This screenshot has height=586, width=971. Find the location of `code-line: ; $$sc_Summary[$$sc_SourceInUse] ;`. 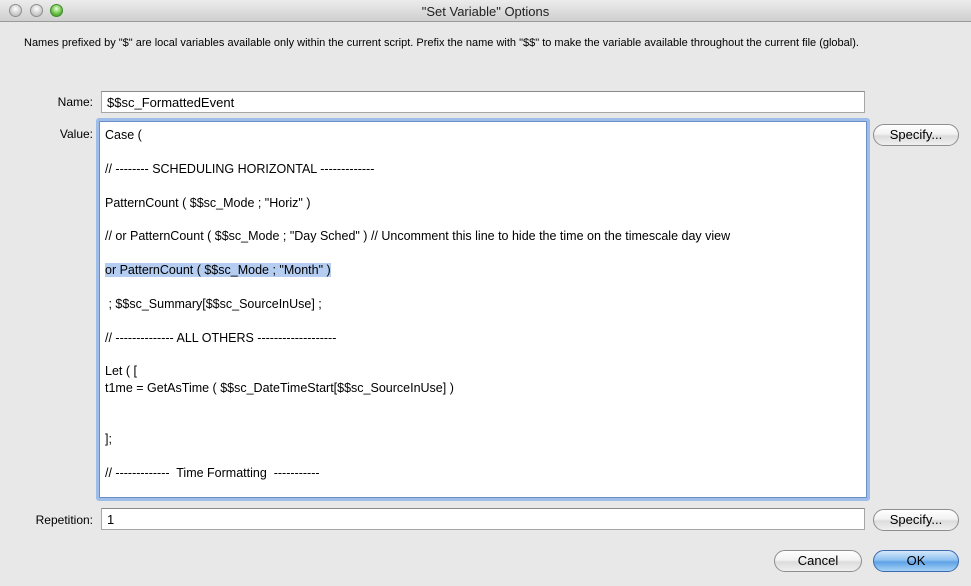

code-line: ; $$sc_Summary[$$sc_SourceInUse] ; is located at coordinates (483, 304).